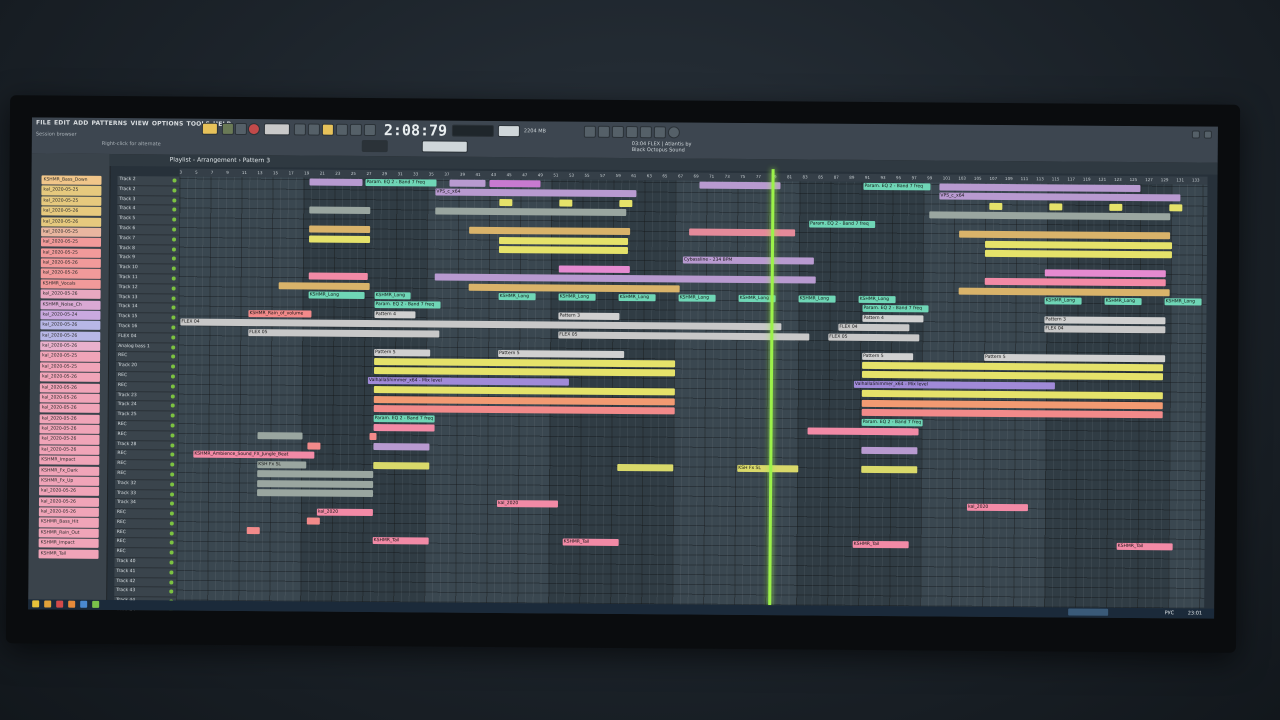 Image resolution: width=1280 pixels, height=720 pixels. What do you see at coordinates (253, 129) in the screenshot?
I see `record-button` at bounding box center [253, 129].